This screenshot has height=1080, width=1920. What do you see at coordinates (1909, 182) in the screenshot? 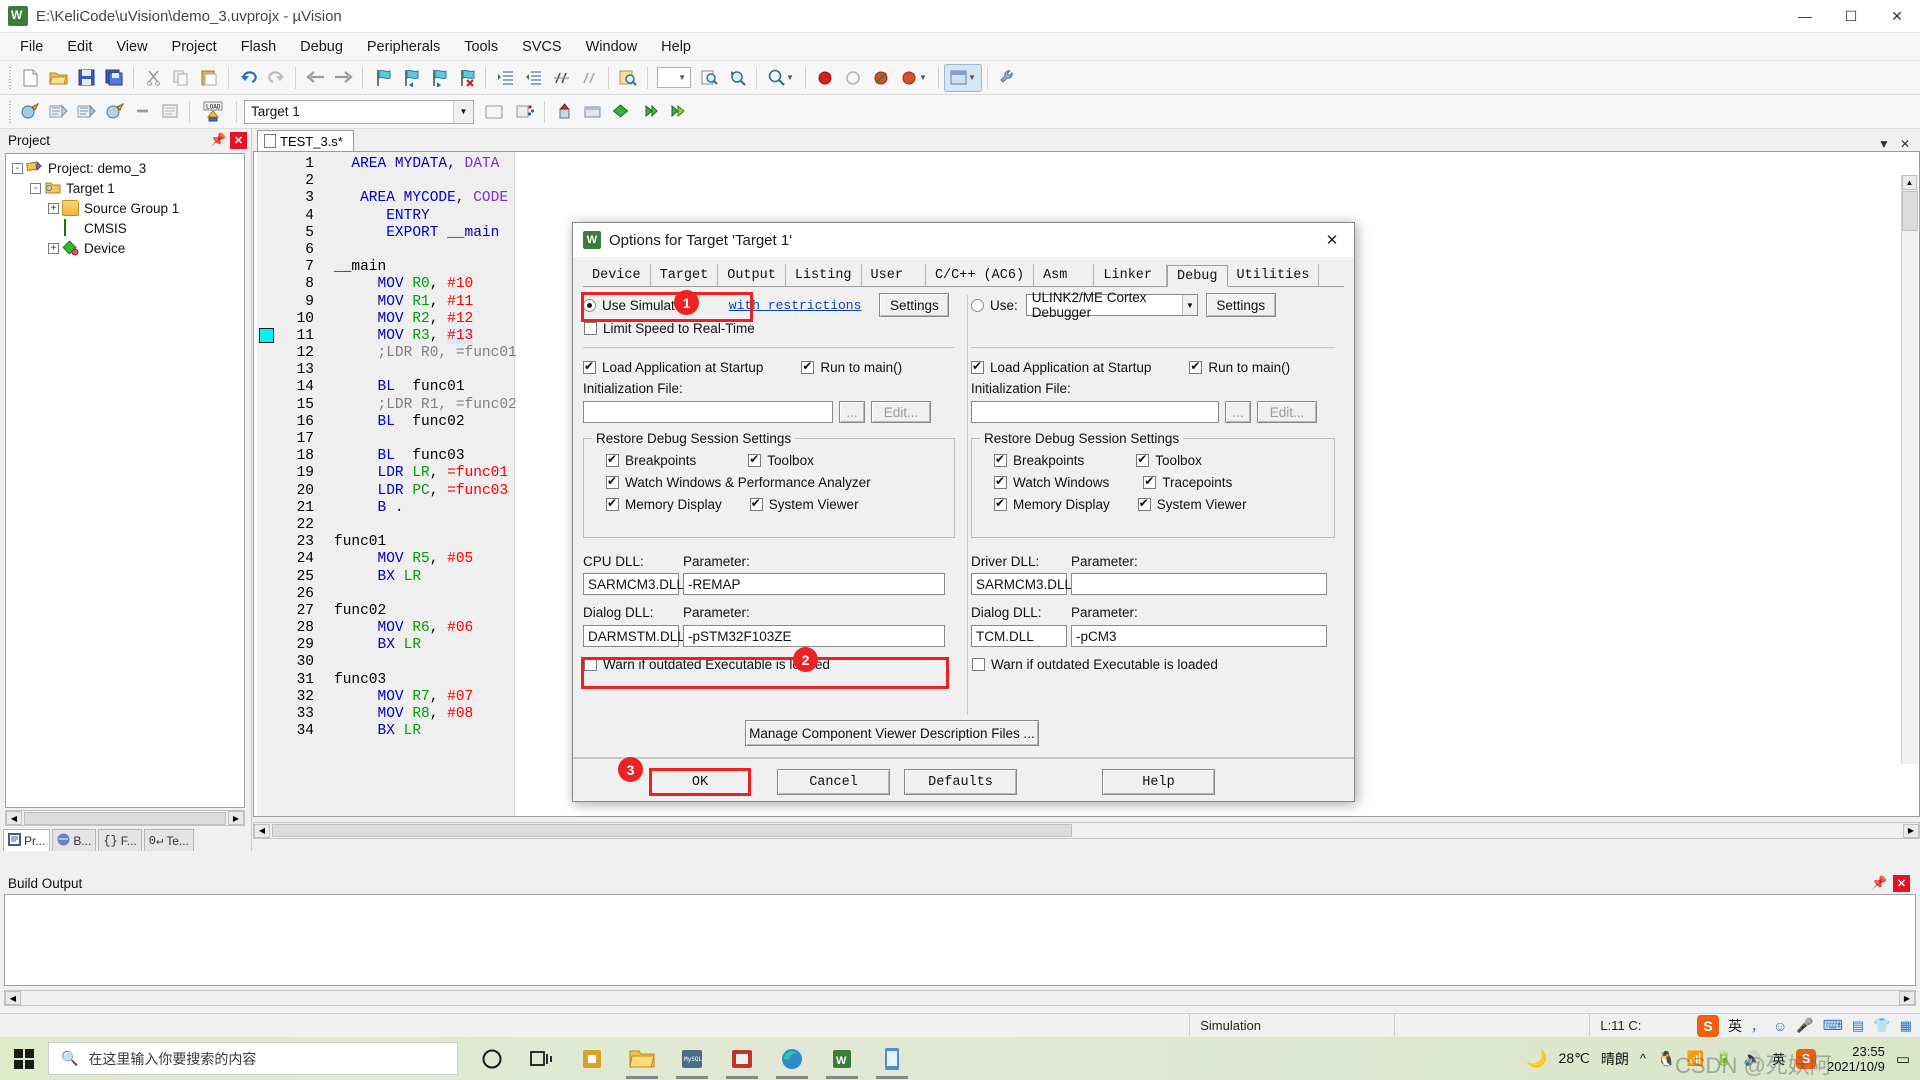
I see `scroll-up-icon: ▲` at bounding box center [1909, 182].